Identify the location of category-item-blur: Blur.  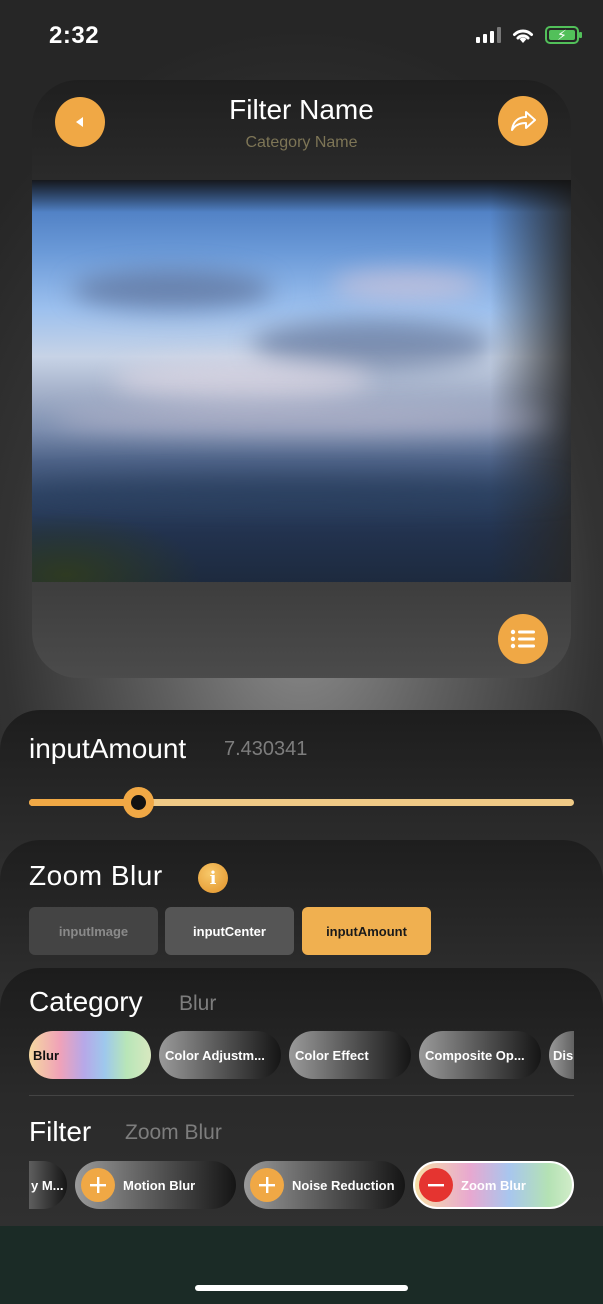
(90, 1055).